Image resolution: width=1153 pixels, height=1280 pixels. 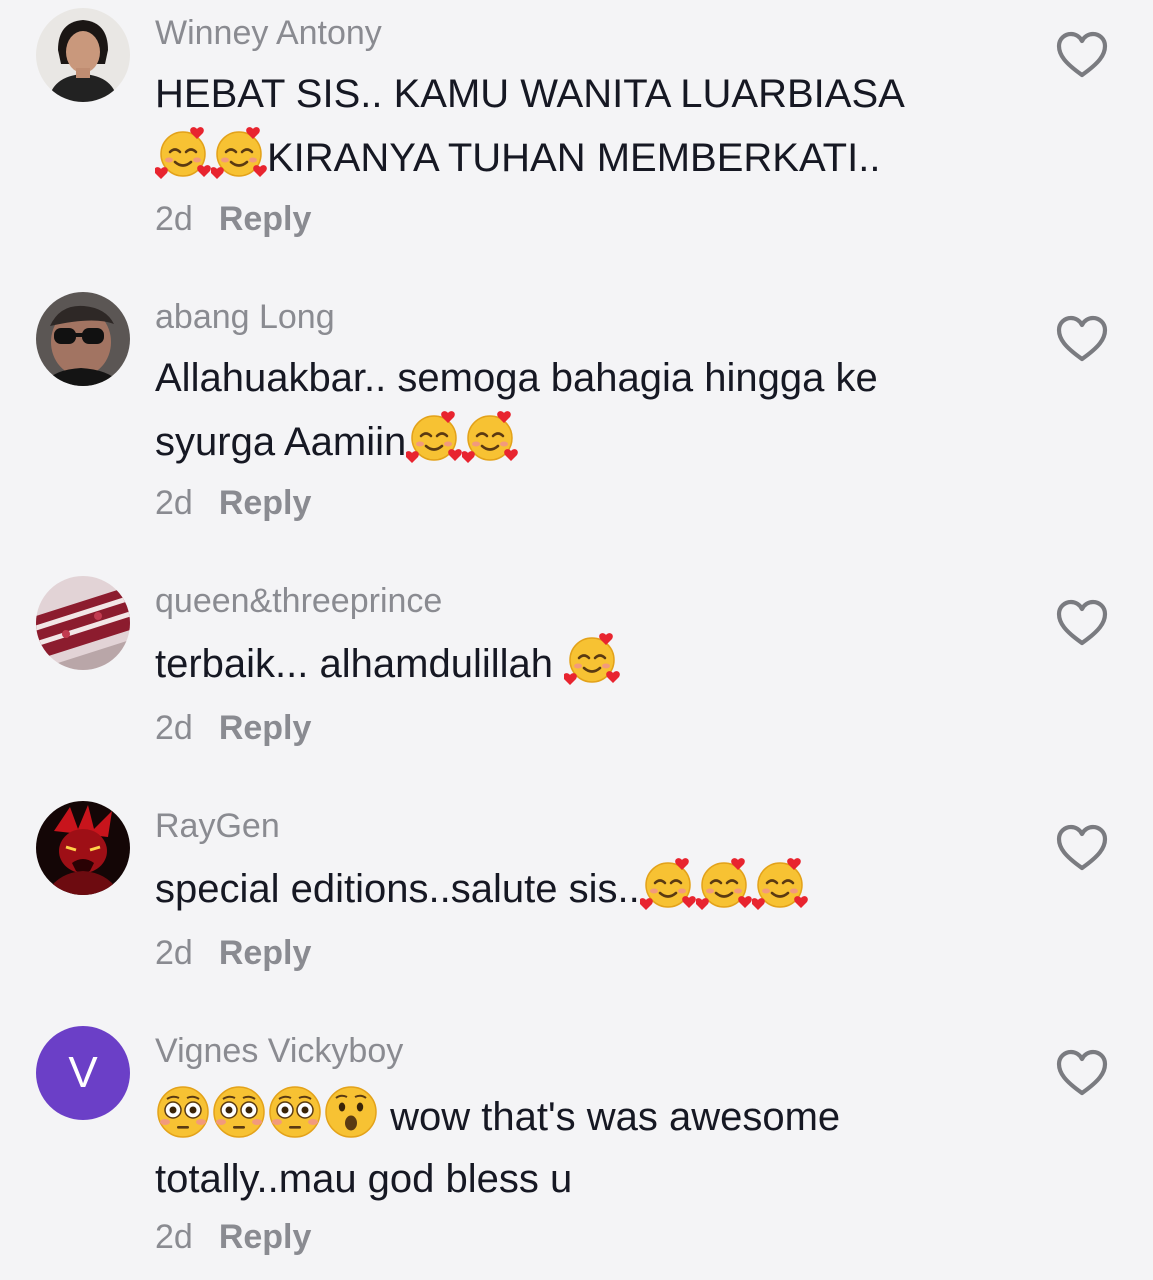 I want to click on comment-text-segment: KIRANYA TUHAN MEMBERKATI.., so click(x=574, y=158).